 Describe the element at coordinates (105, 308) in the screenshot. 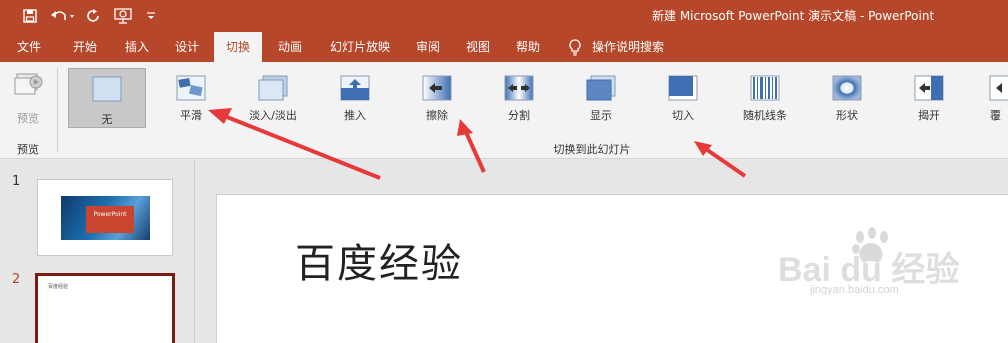

I see `slide-thumbnail-2: 百度经验` at that location.